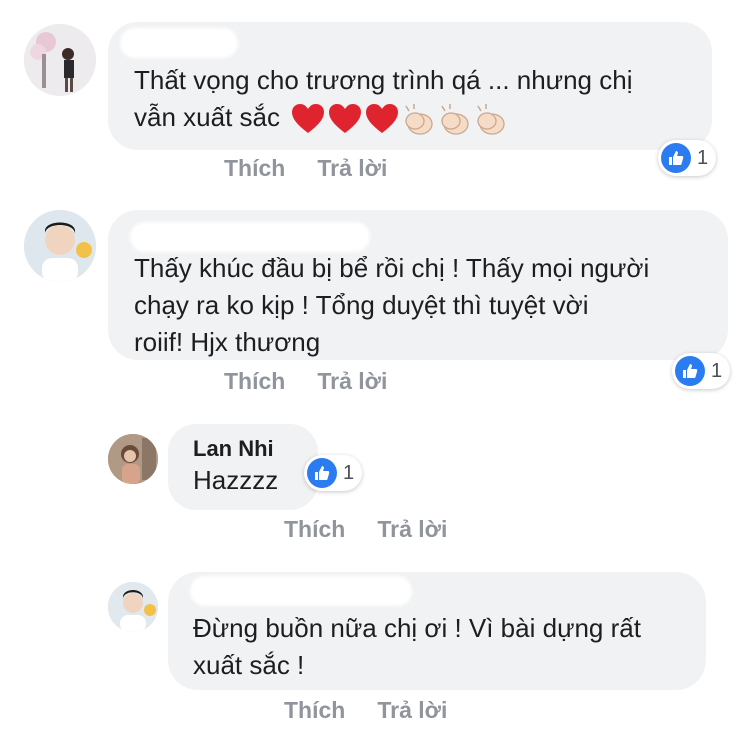  What do you see at coordinates (233, 449) in the screenshot?
I see `author-name: Lan Nhi` at bounding box center [233, 449].